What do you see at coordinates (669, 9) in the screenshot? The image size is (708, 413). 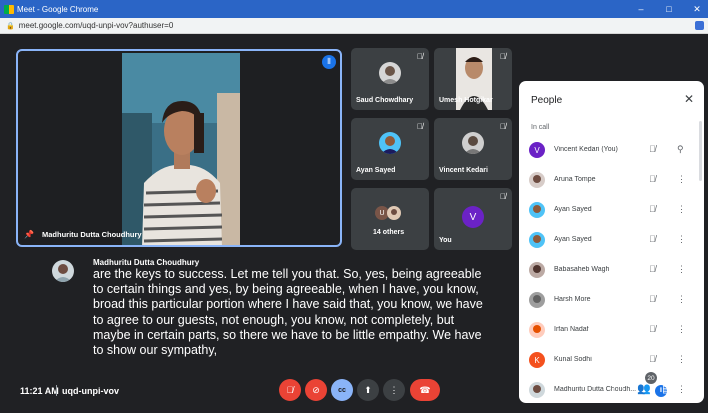 I see `maximize-button: □` at bounding box center [669, 9].